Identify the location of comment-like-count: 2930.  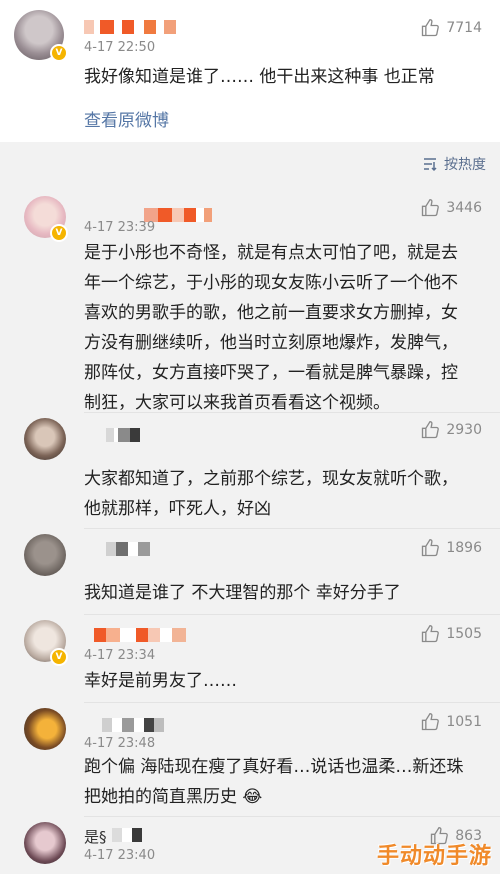
(464, 430).